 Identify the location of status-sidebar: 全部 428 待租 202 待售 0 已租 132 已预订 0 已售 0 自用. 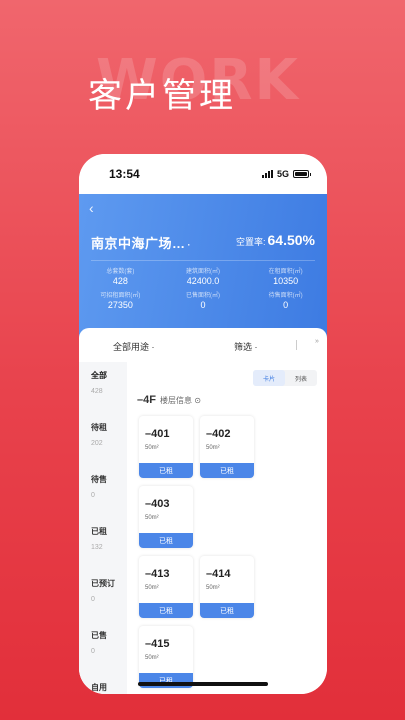
(103, 528).